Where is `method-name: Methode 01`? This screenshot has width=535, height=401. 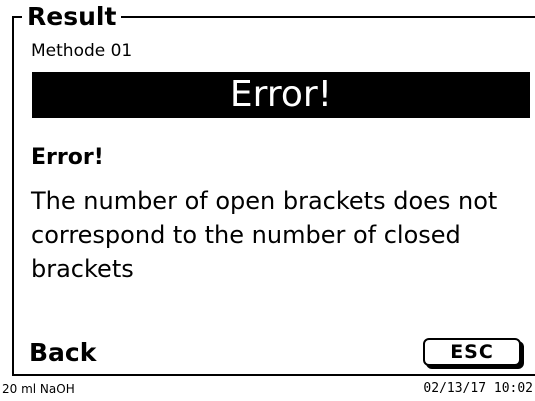
method-name: Methode 01 is located at coordinates (82, 51).